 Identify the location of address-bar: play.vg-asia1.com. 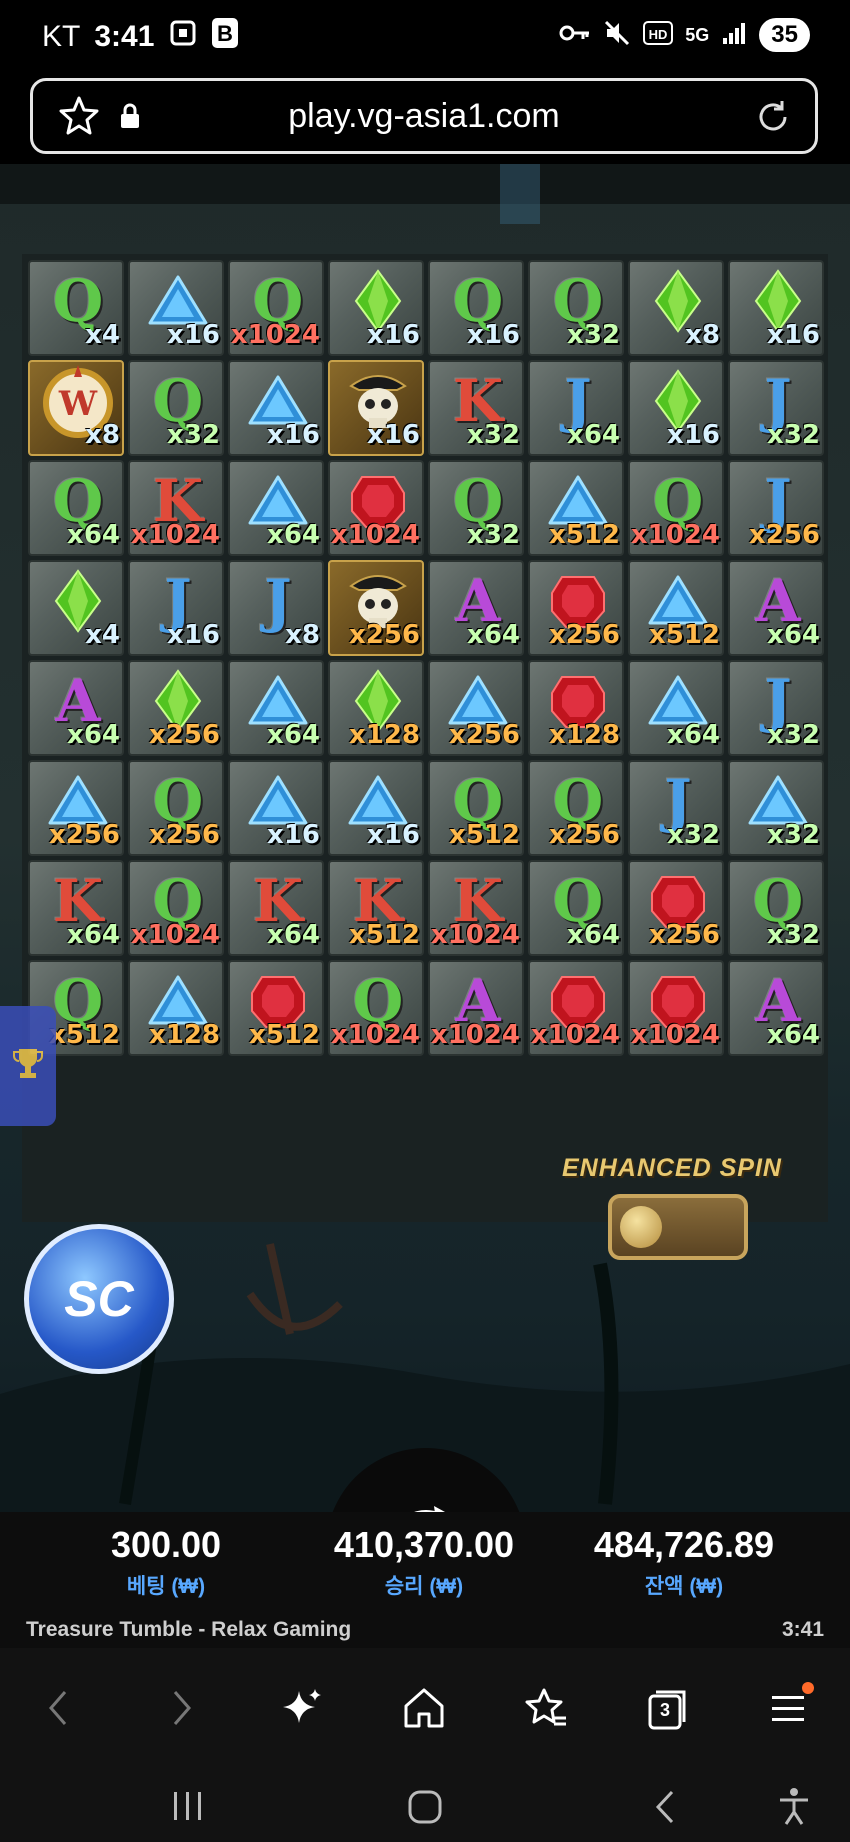
(424, 116).